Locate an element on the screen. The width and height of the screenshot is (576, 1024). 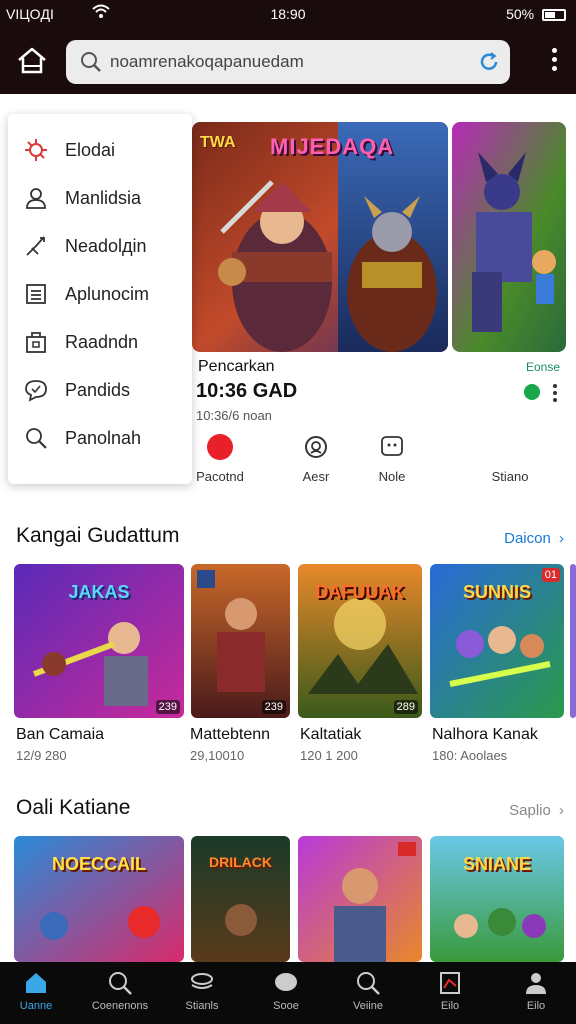
sword-icon is located at coordinates (36, 246).